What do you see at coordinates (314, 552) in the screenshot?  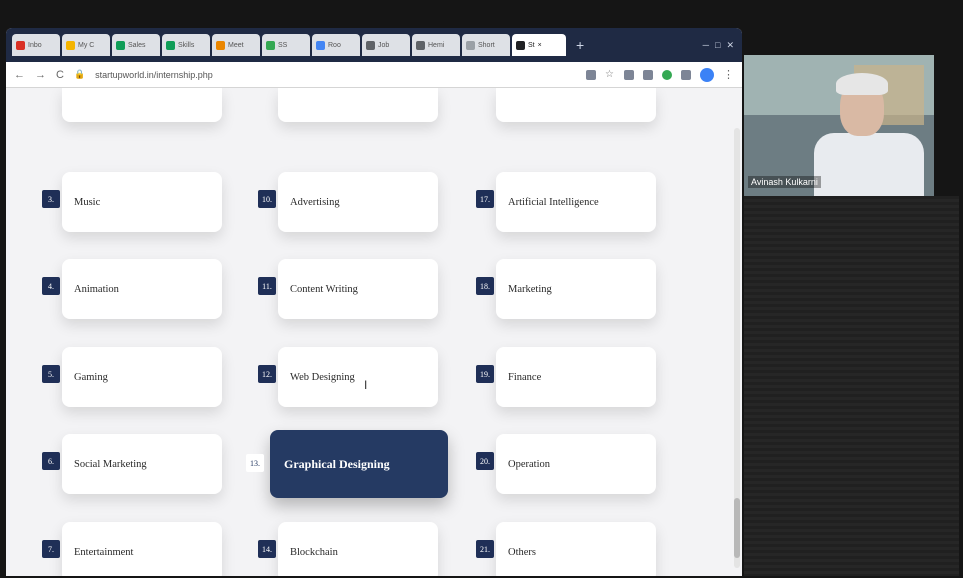 I see `category-label: Blockchain` at bounding box center [314, 552].